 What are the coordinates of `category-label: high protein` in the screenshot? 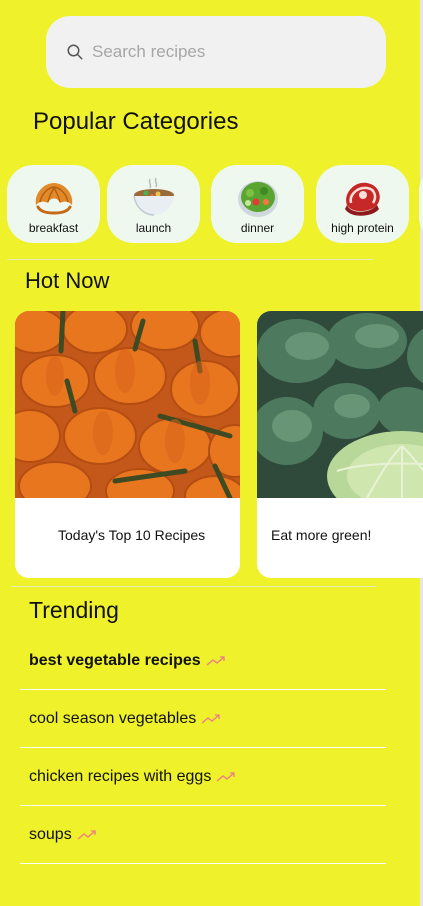 It's located at (362, 228).